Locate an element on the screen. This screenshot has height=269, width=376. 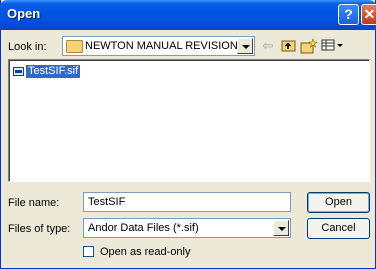
look-in-label: Look in: is located at coordinates (27, 47).